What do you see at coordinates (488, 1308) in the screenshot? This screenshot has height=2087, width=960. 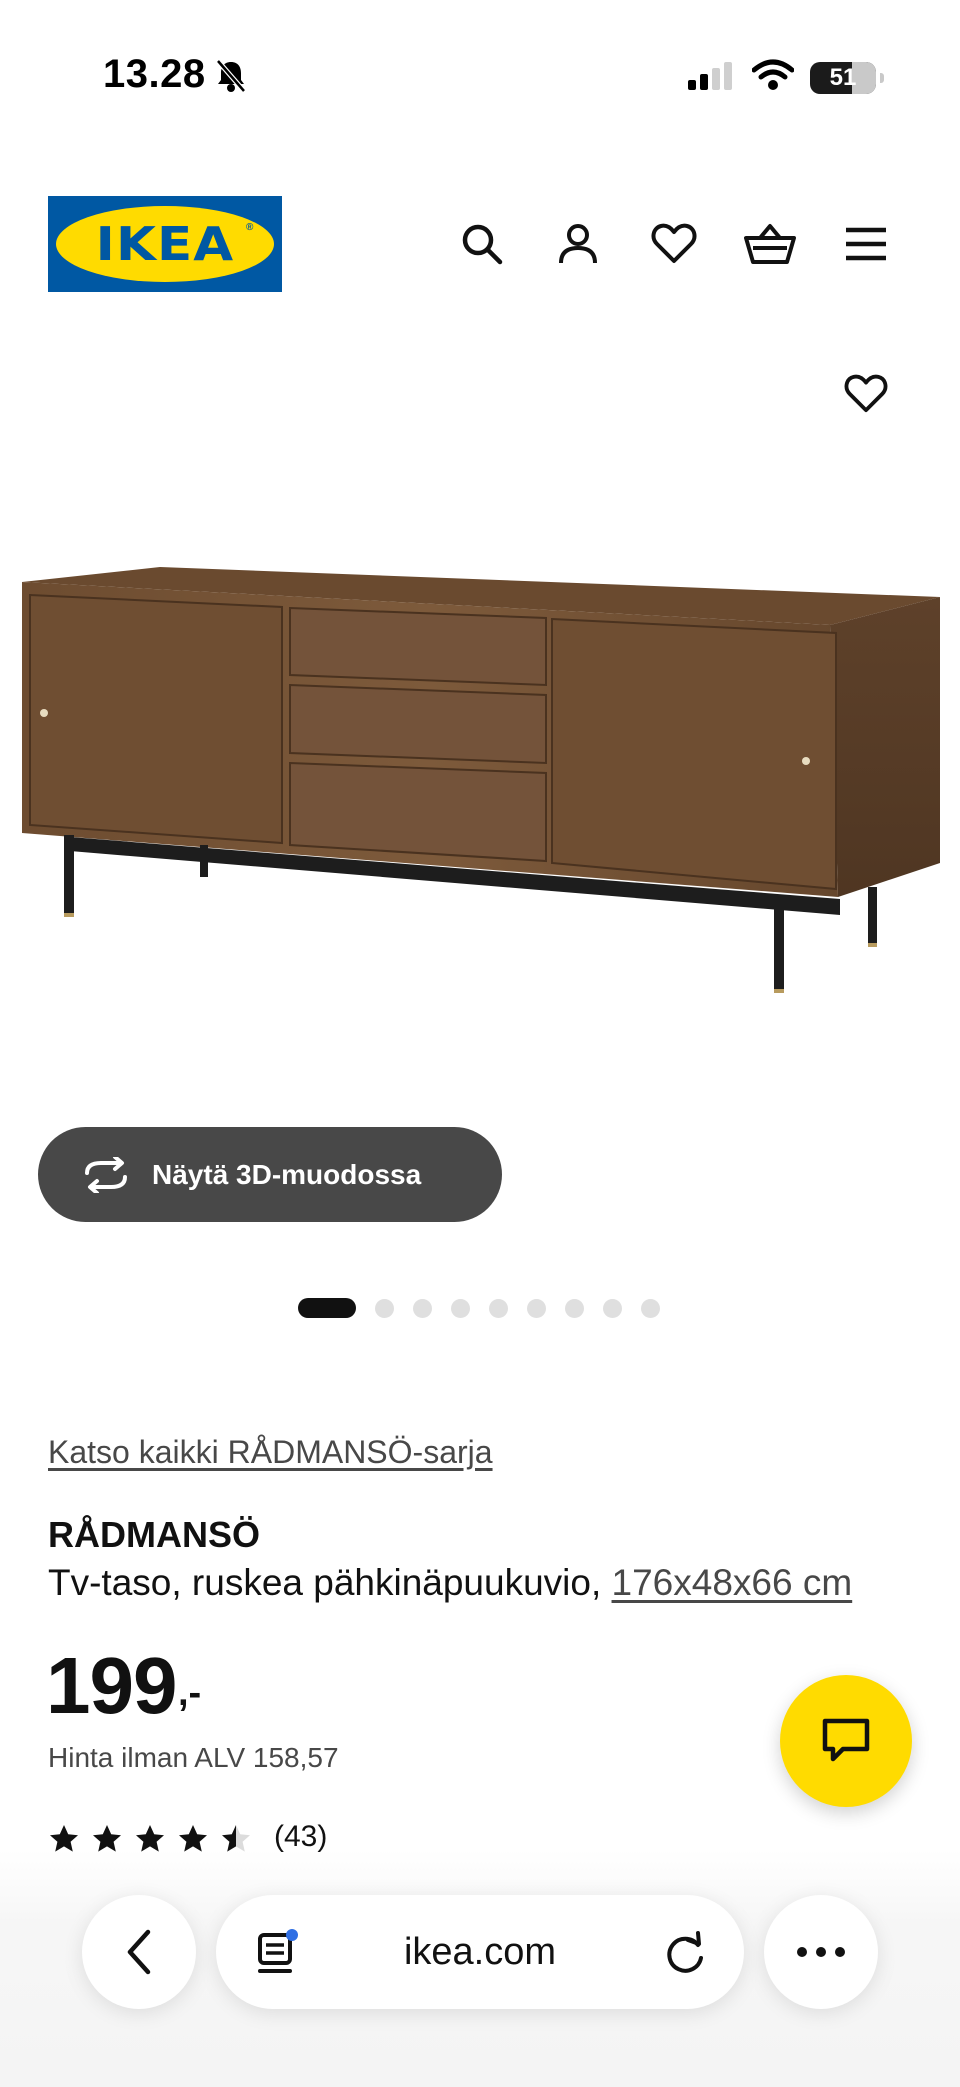 I see `image-pagination` at bounding box center [488, 1308].